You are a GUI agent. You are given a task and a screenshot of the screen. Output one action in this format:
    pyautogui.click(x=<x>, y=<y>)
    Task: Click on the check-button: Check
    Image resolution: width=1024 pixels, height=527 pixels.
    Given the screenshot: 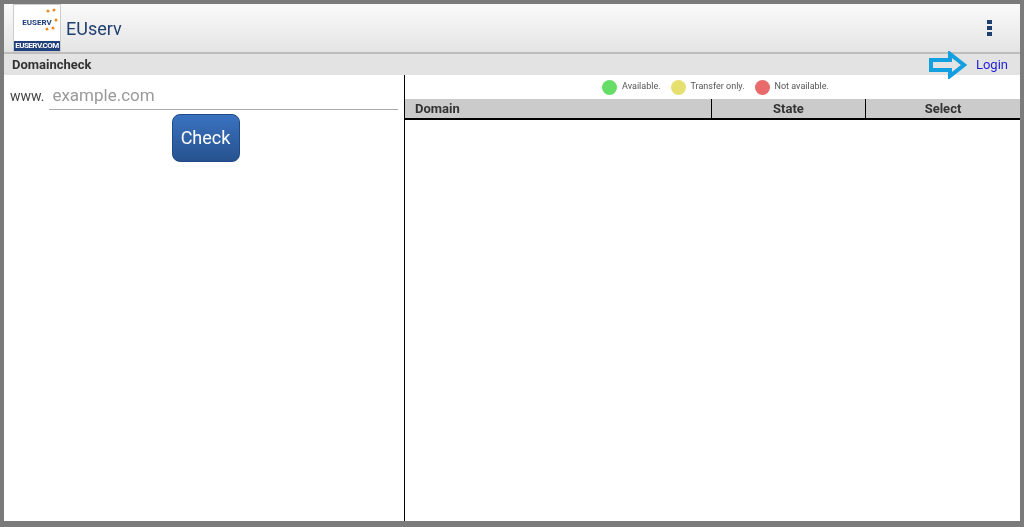 What is the action you would take?
    pyautogui.click(x=205, y=137)
    